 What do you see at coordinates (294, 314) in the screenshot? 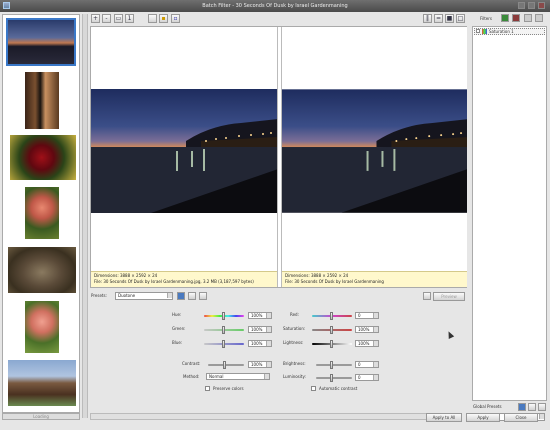
I see `red-label: Red:` at bounding box center [294, 314].